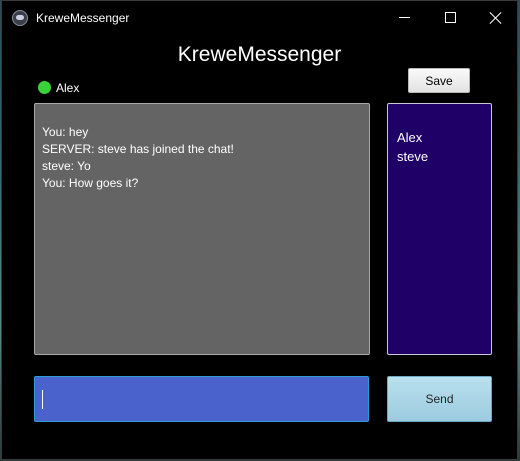 This screenshot has height=461, width=520. I want to click on chat-message: steve: Yo, so click(66, 166).